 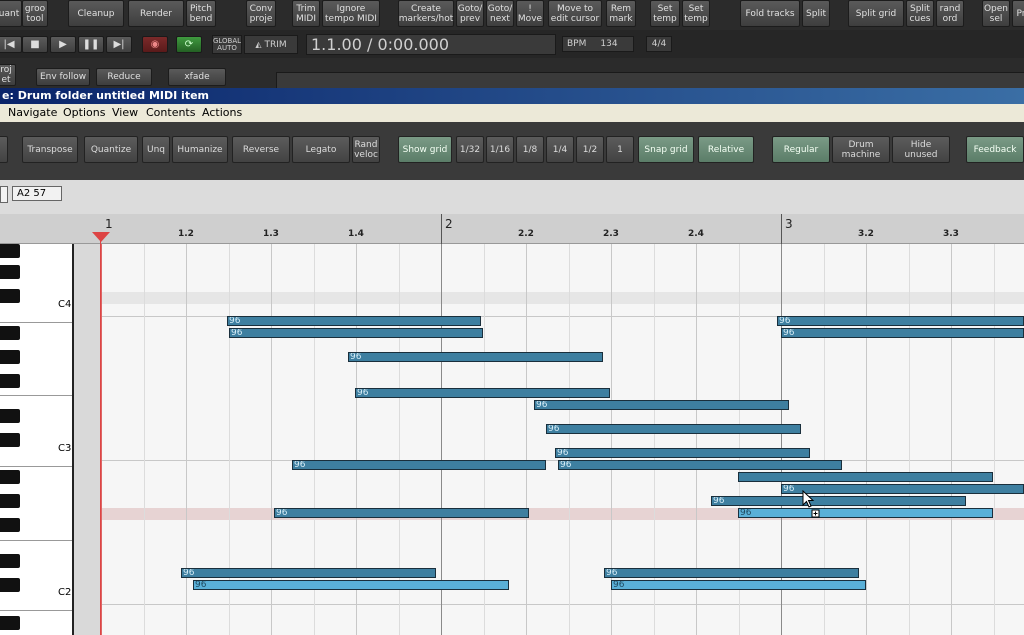 I want to click on grid-1-button: 1, so click(x=620, y=149).